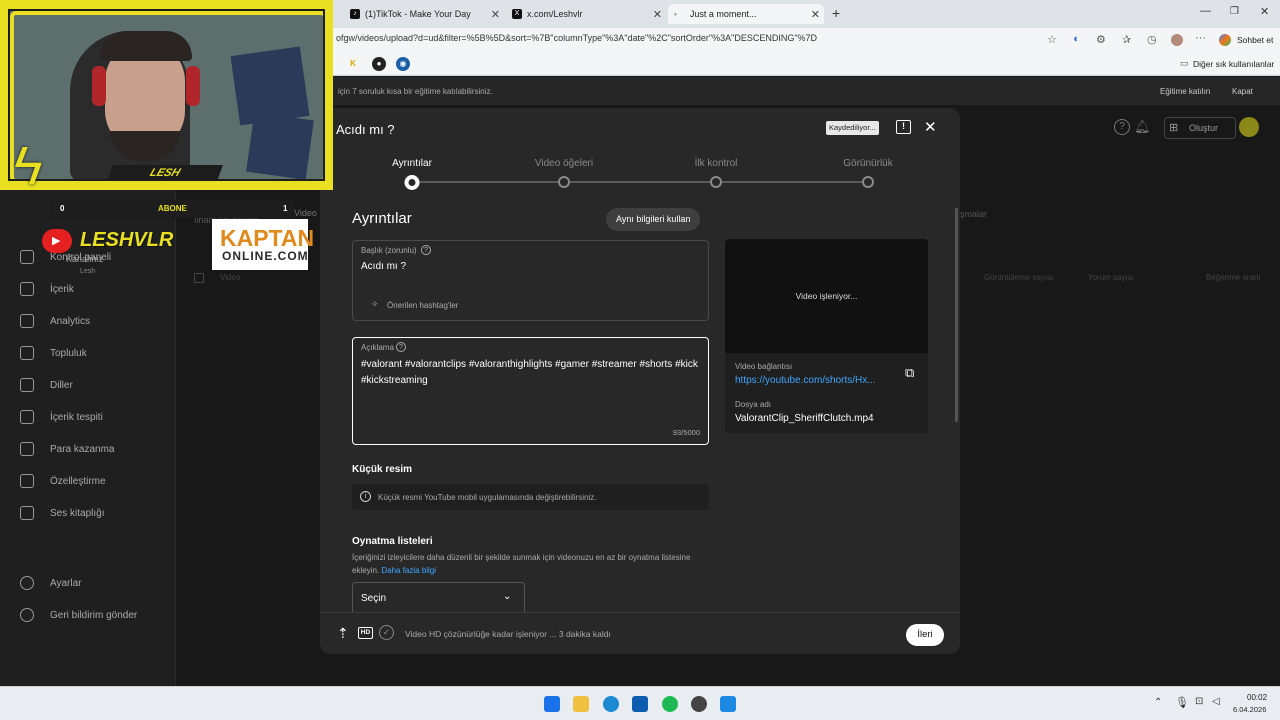  I want to click on step-video-elements: Video öğeleri, so click(564, 163).